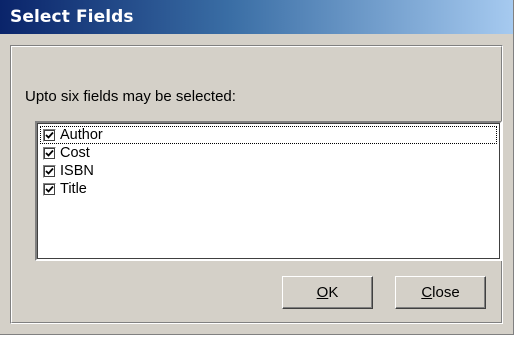 This screenshot has width=526, height=340. What do you see at coordinates (81, 135) in the screenshot?
I see `field-label: Author` at bounding box center [81, 135].